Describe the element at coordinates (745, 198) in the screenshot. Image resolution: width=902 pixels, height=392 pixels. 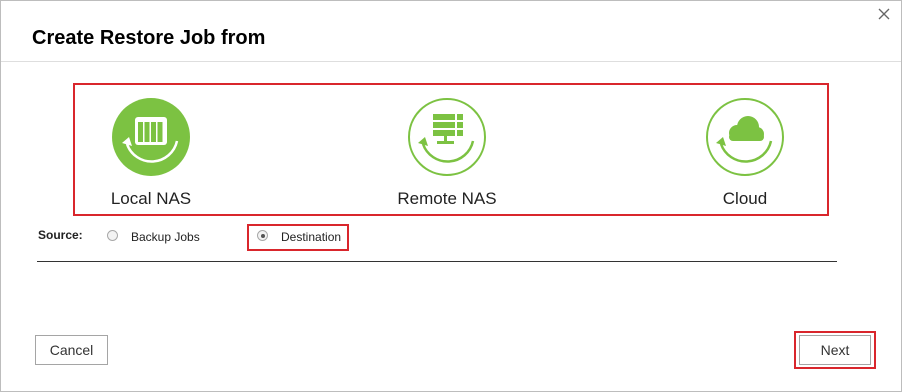
I see `option-label: Cloud` at that location.